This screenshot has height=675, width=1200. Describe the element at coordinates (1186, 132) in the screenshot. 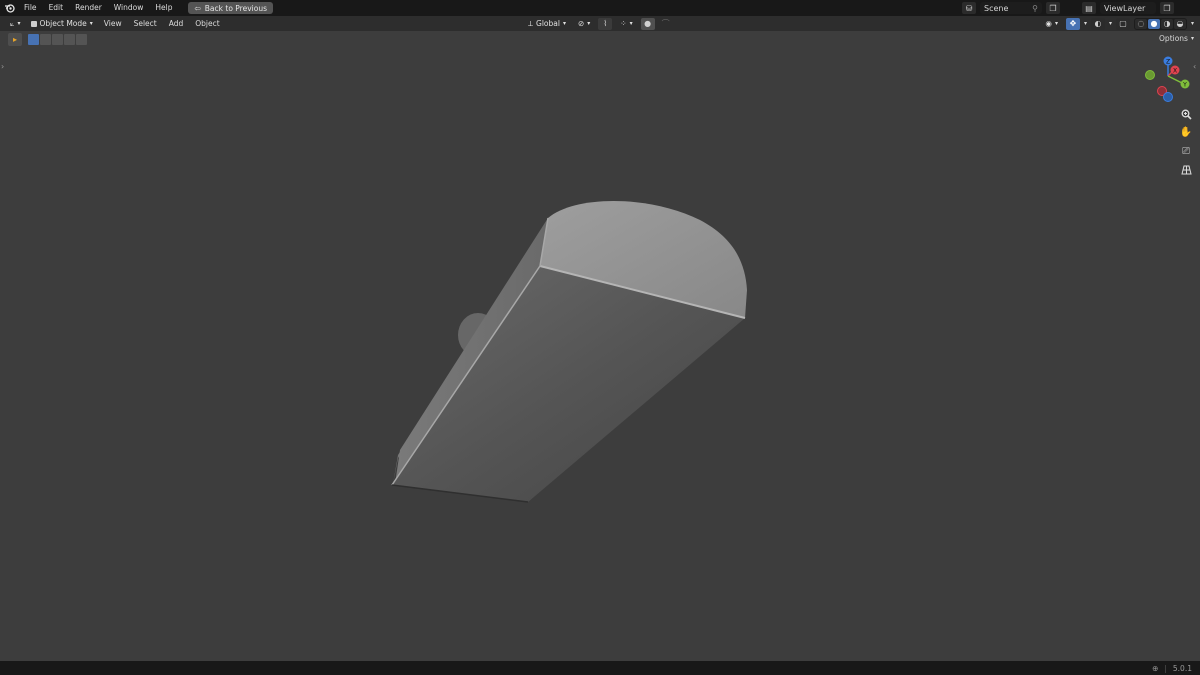

I see `pan-hand-icon: ✋` at that location.